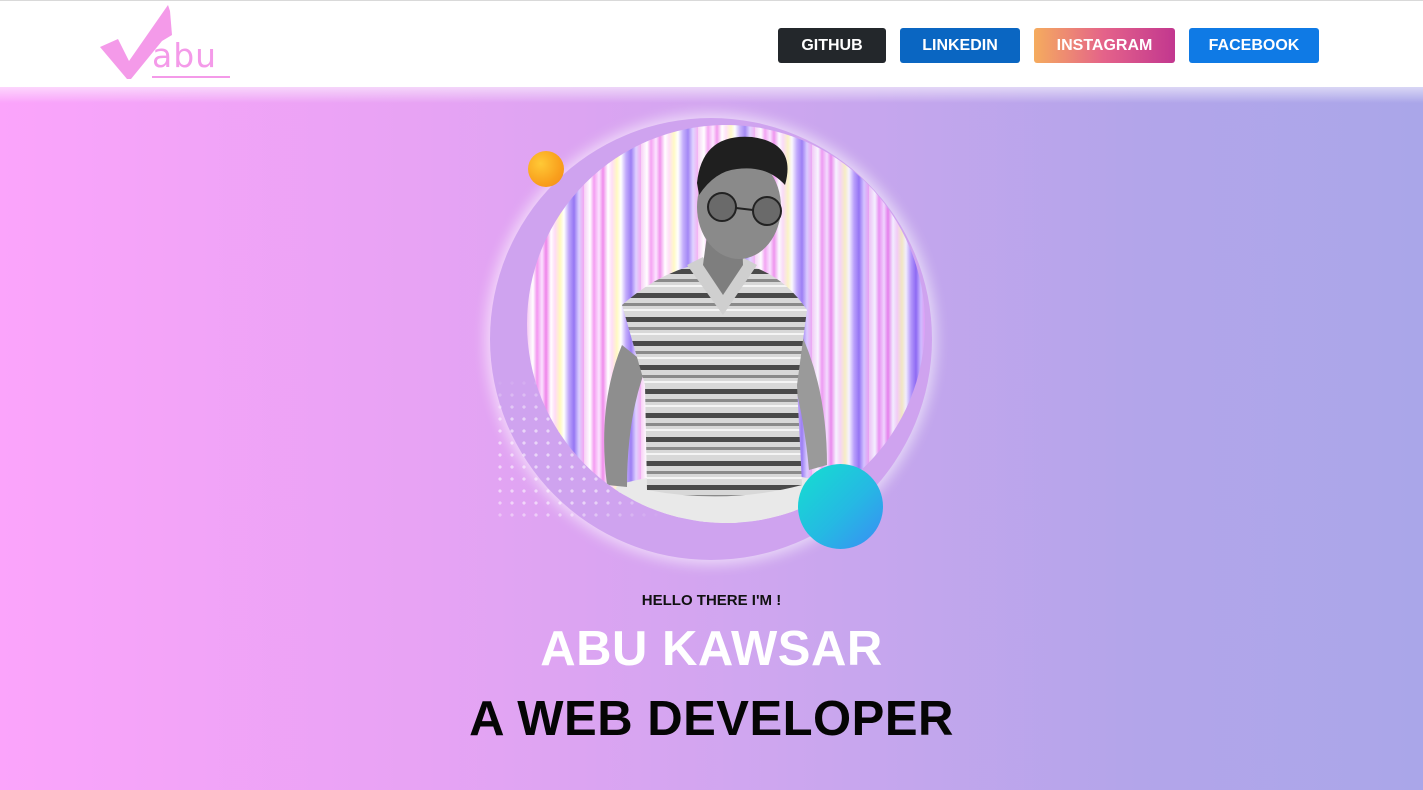 Image resolution: width=1423 pixels, height=790 pixels. What do you see at coordinates (725, 329) in the screenshot?
I see `person-figure` at bounding box center [725, 329].